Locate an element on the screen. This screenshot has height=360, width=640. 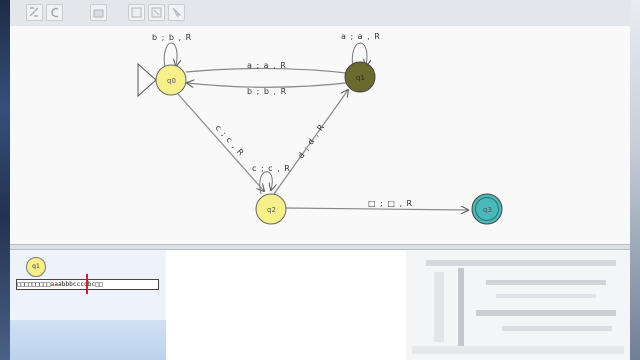
undo-icon is located at coordinates (55, 12).